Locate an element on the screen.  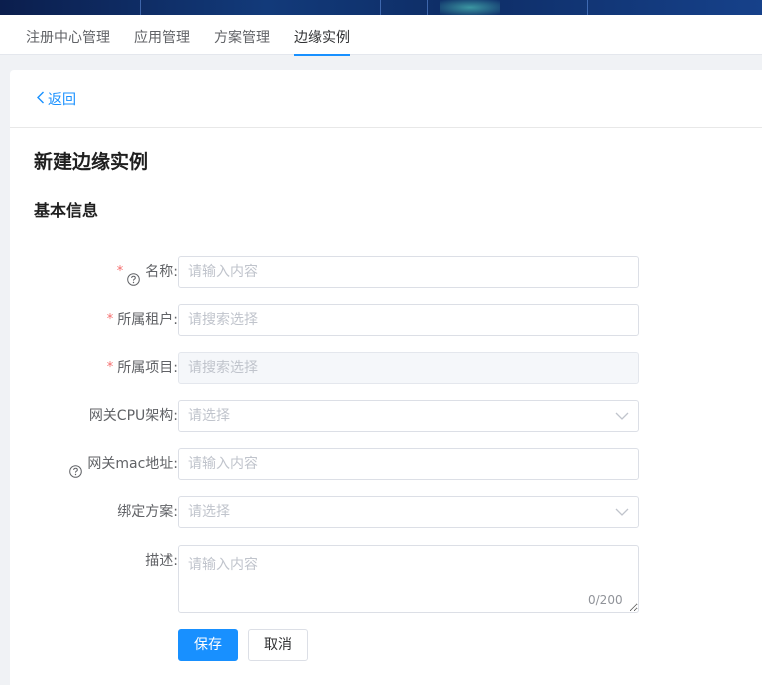
tab-edge-instances: 边缘实例 is located at coordinates (322, 35).